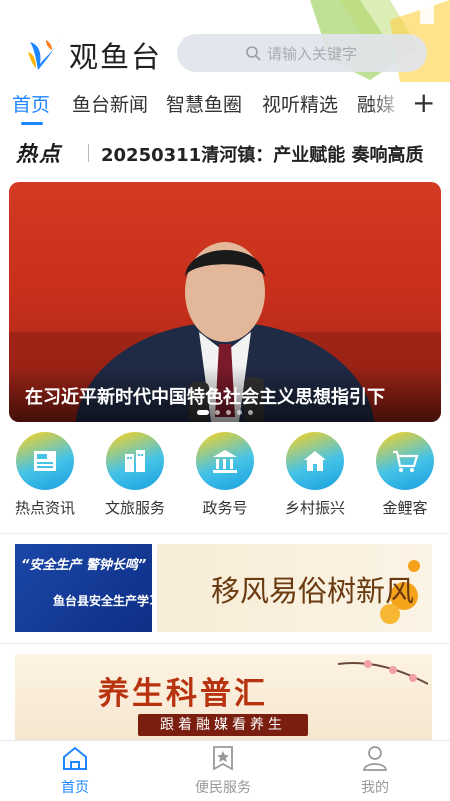 The image size is (450, 801). I want to click on carousel-dots, so click(225, 412).